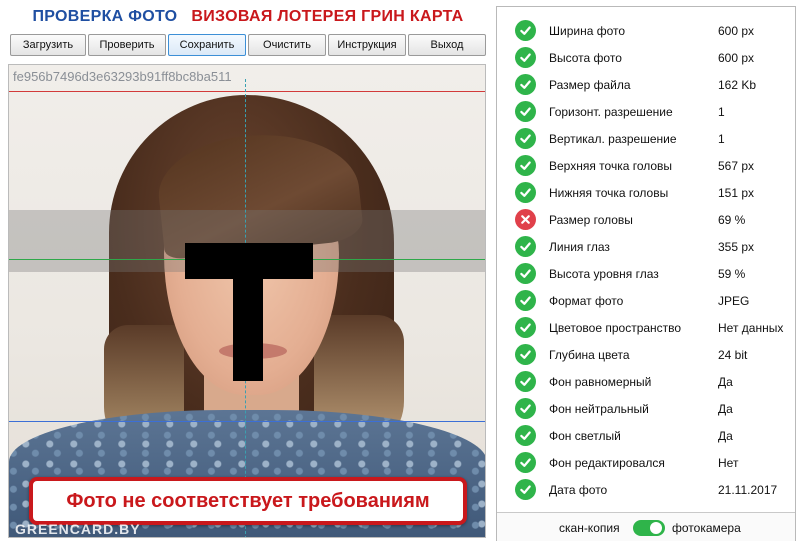  I want to click on check-row: Фон редактировался Нет, so click(646, 462).